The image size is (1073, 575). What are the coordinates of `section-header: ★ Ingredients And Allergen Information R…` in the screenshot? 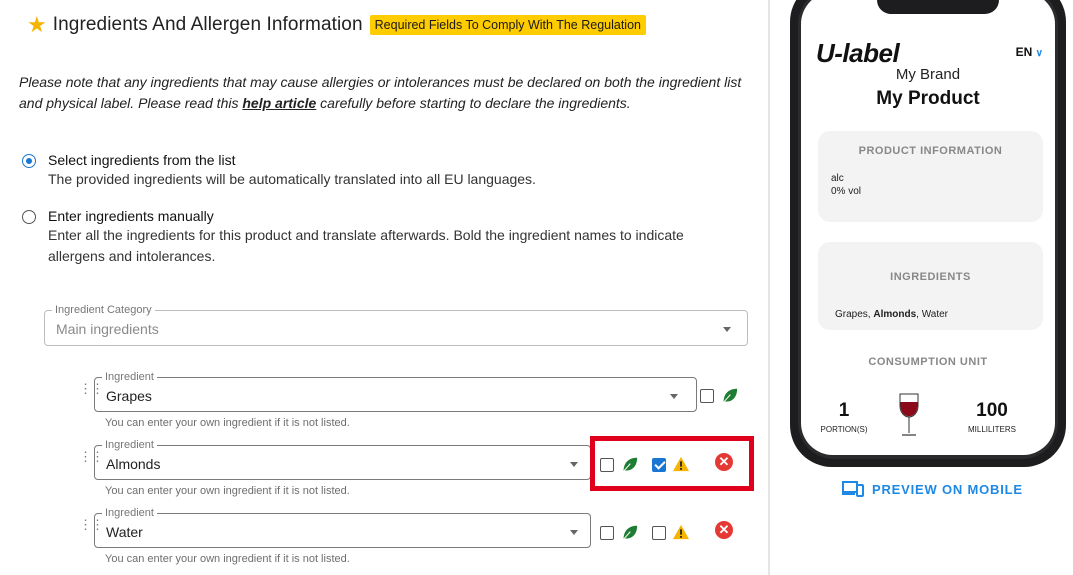 It's located at (336, 25).